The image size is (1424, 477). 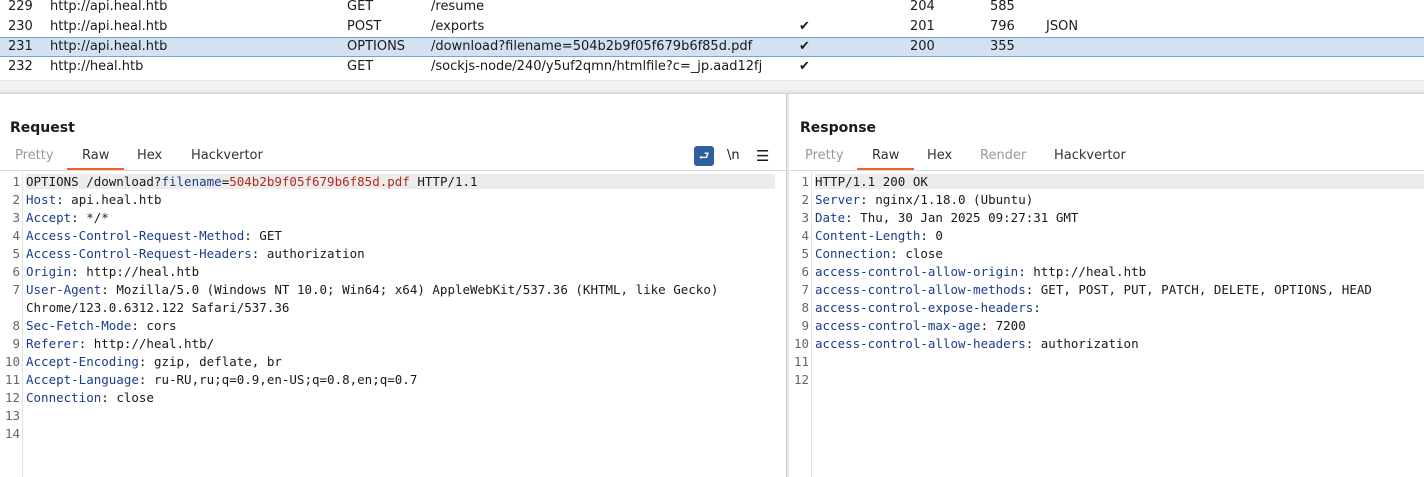 I want to click on header-line: Sec-Fetch-Mode: cors, so click(x=101, y=325).